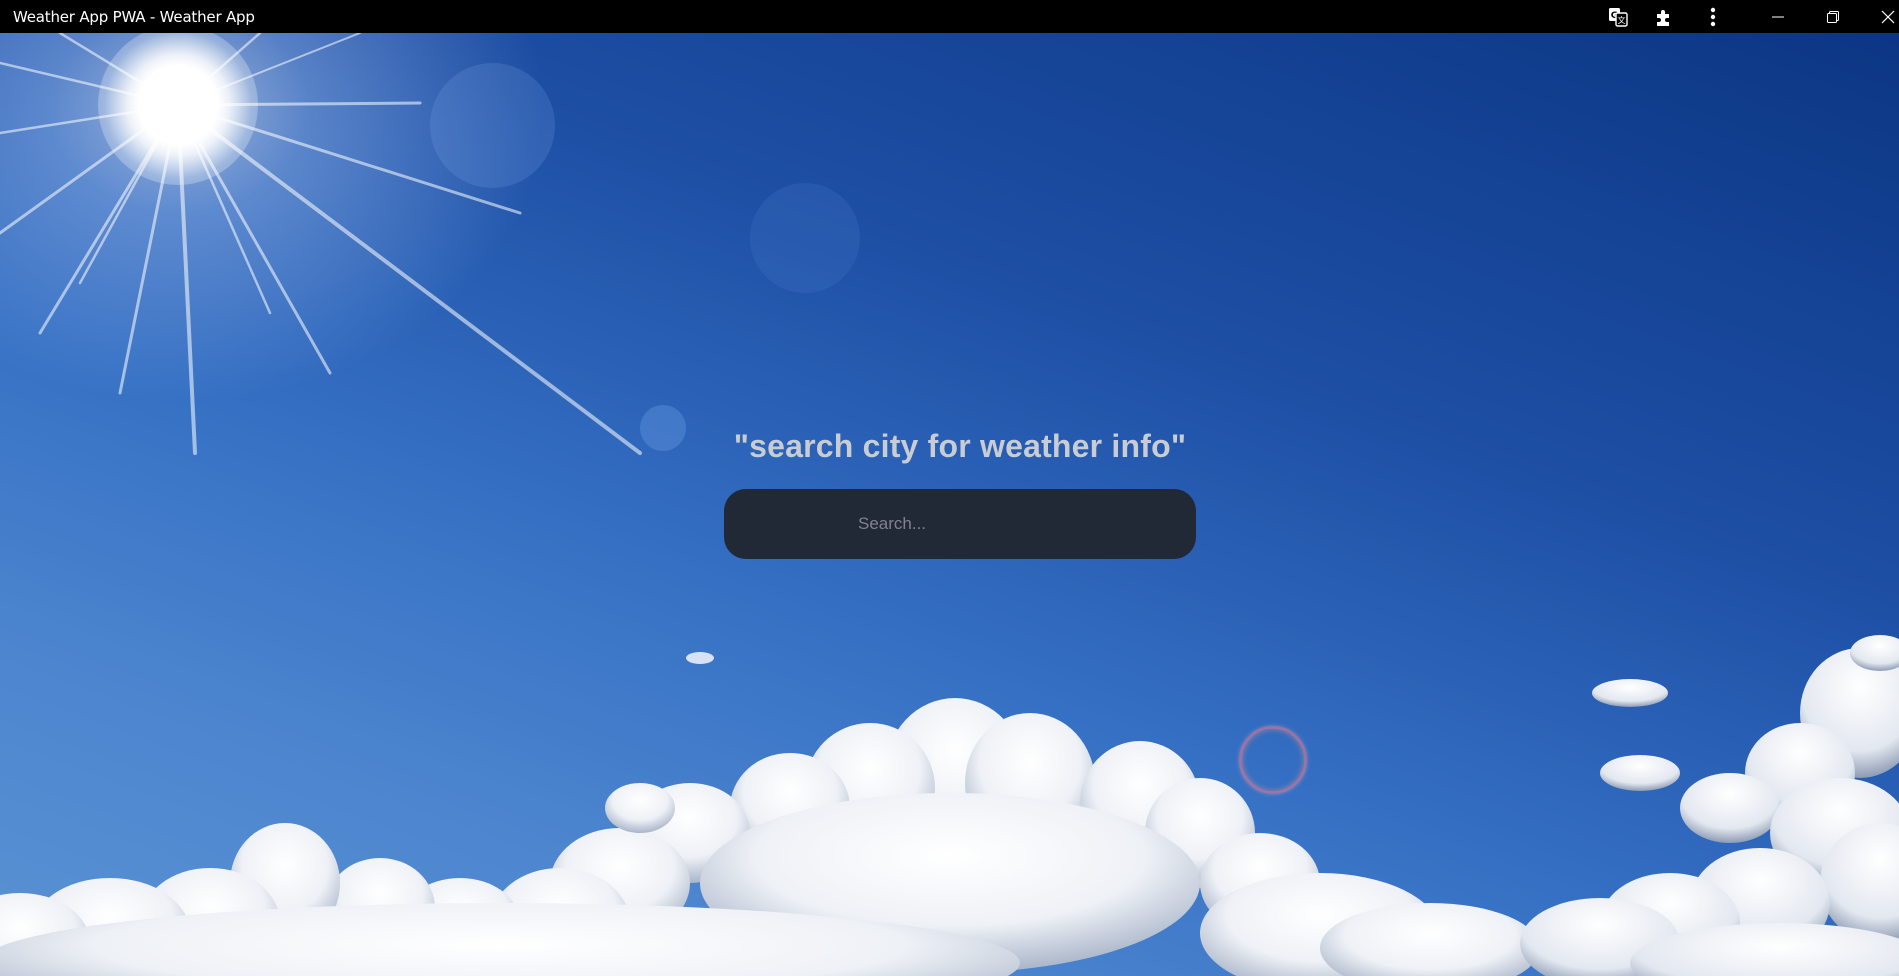  I want to click on svg-text: 文, so click(1622, 20).